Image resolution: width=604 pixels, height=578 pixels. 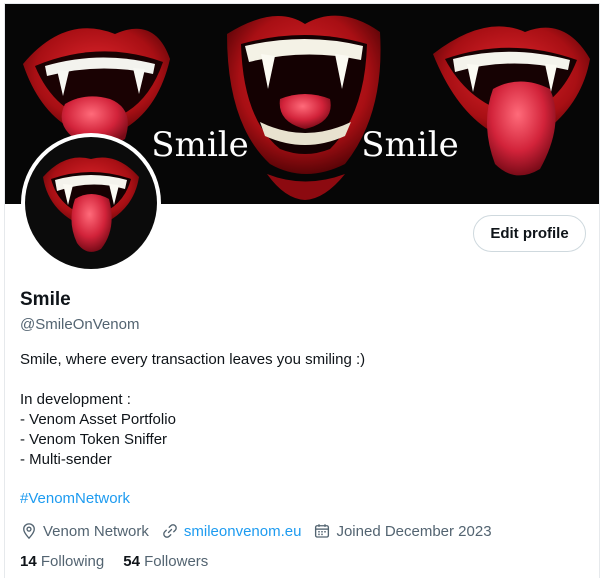 What do you see at coordinates (66, 459) in the screenshot?
I see `bio-line: - Multi-sender` at bounding box center [66, 459].